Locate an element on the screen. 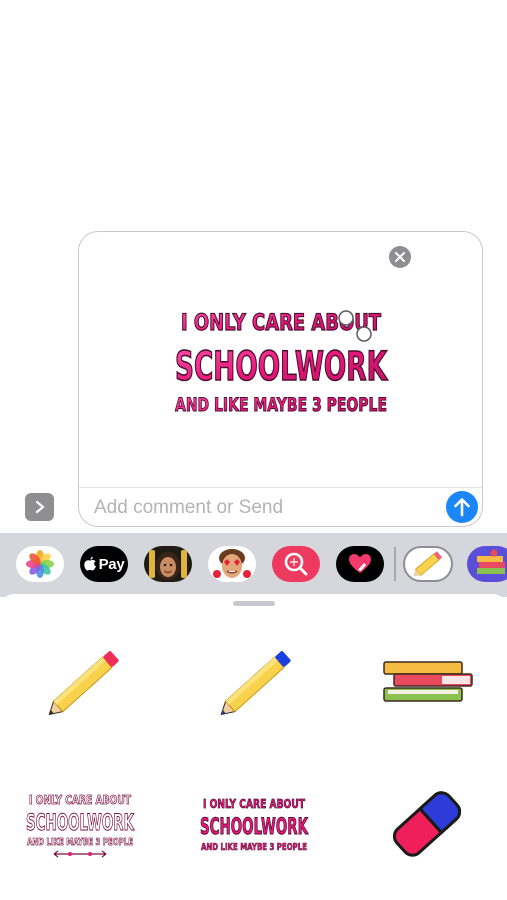  apple-pay-button: Pay is located at coordinates (104, 564).